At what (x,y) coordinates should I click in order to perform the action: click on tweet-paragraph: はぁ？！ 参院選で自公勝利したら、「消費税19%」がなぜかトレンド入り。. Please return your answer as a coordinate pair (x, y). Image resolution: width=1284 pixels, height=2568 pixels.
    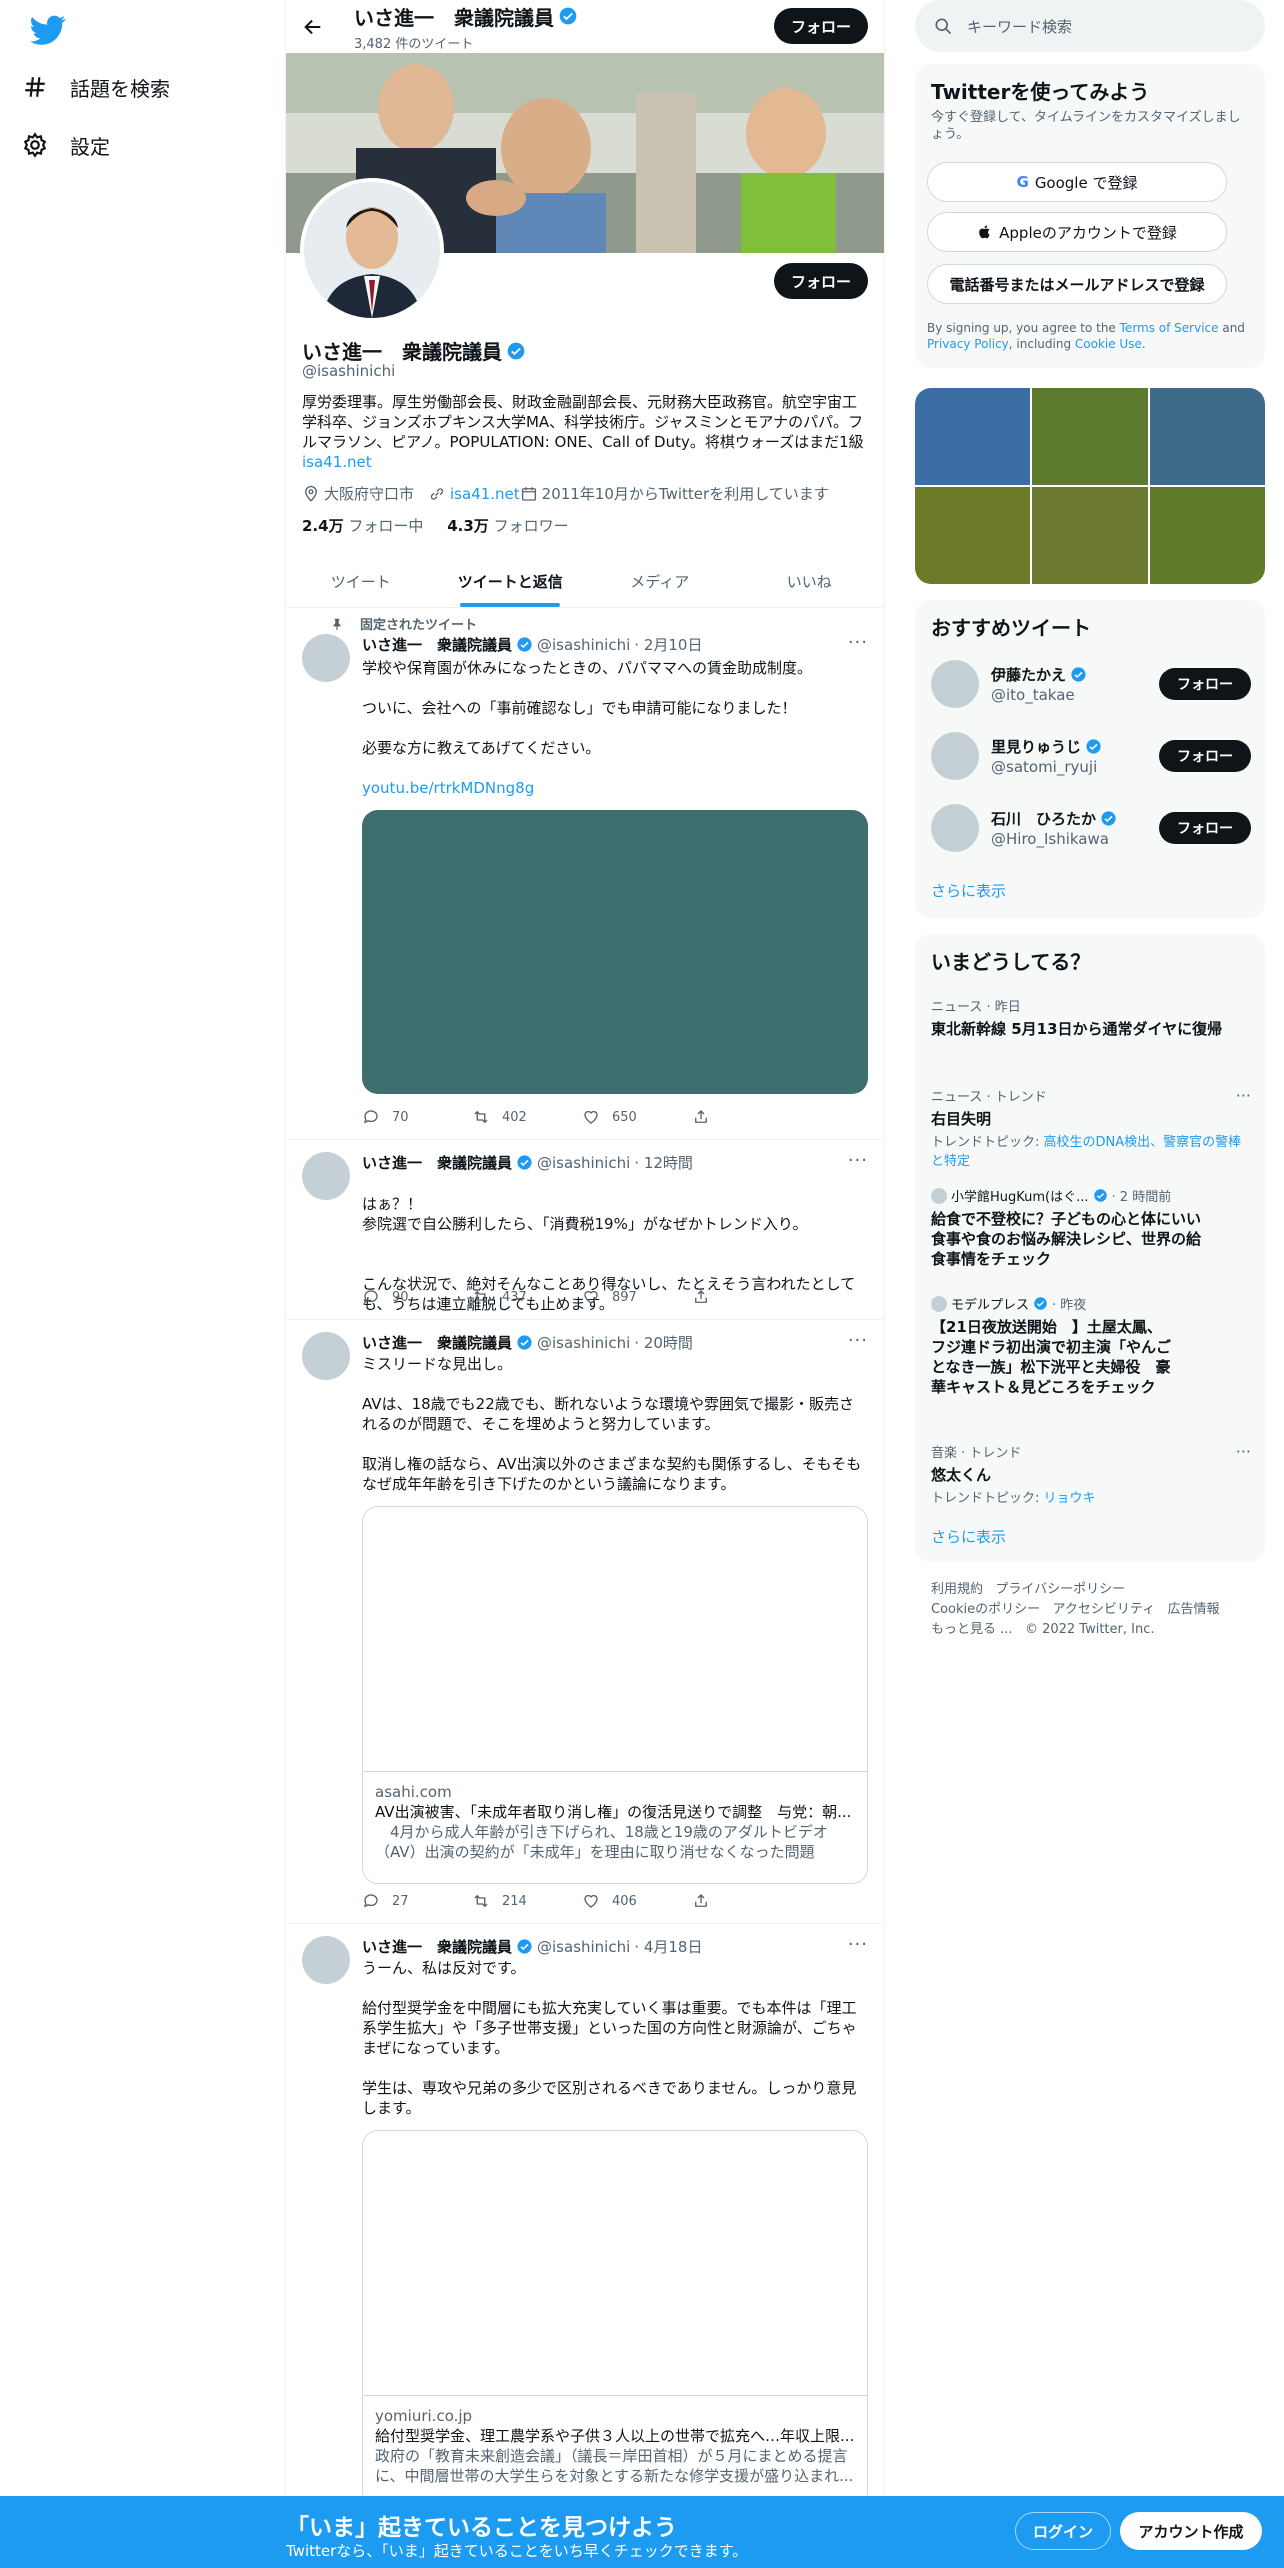
    Looking at the image, I should click on (585, 1214).